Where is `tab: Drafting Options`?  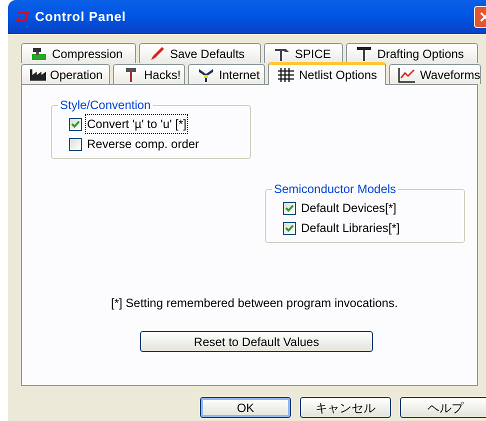 tab: Drafting Options is located at coordinates (412, 53).